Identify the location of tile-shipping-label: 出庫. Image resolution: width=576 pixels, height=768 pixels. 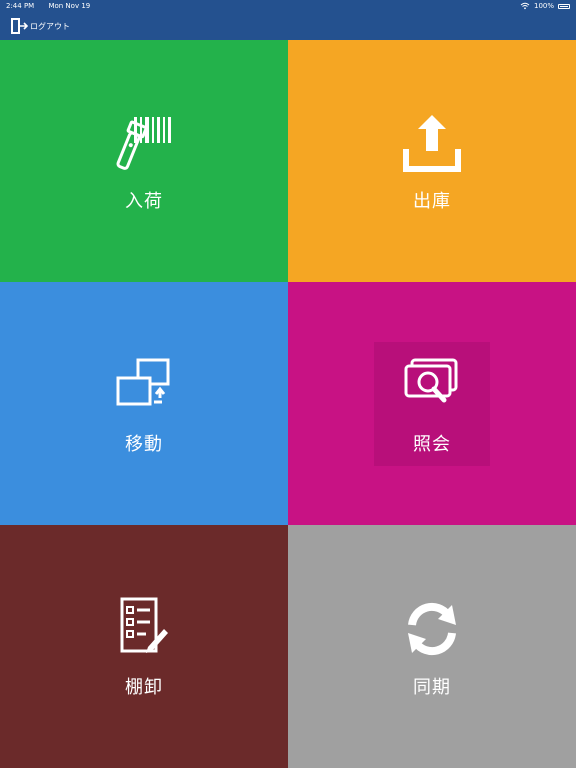
(432, 201).